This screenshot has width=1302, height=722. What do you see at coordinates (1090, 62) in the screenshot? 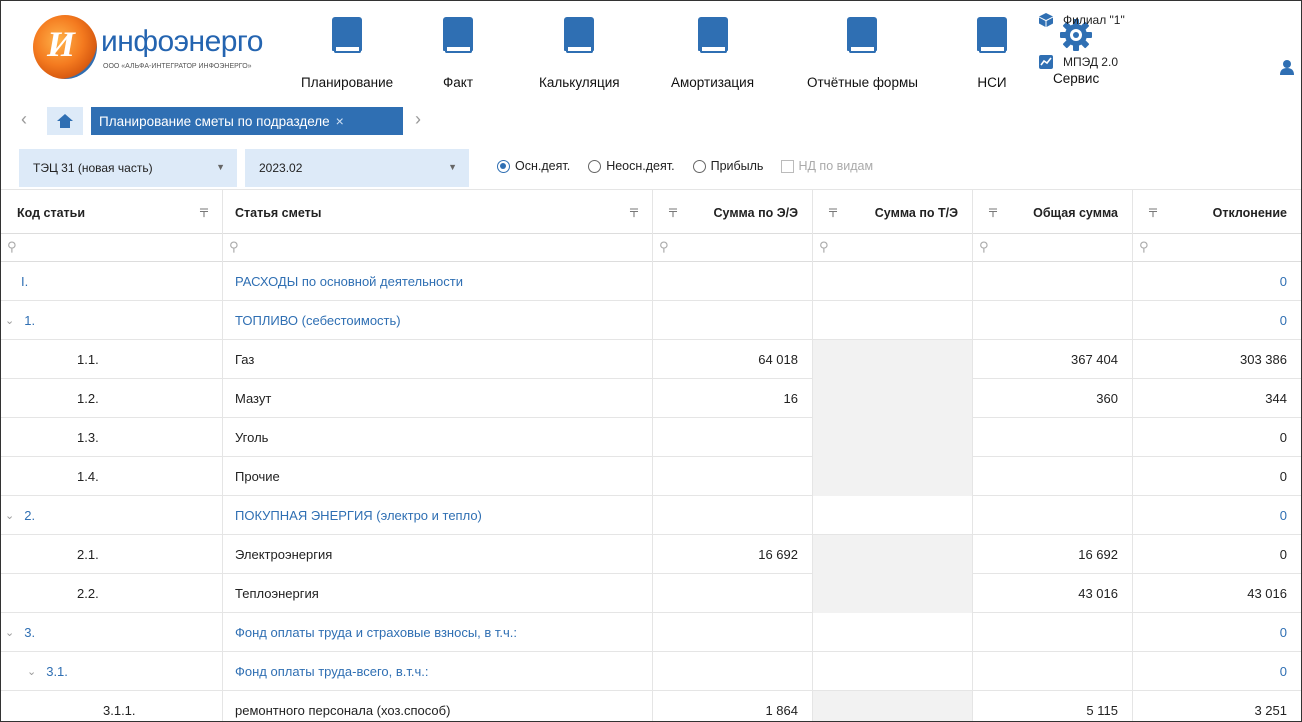
I see `app-label: МПЭД 2.0` at bounding box center [1090, 62].